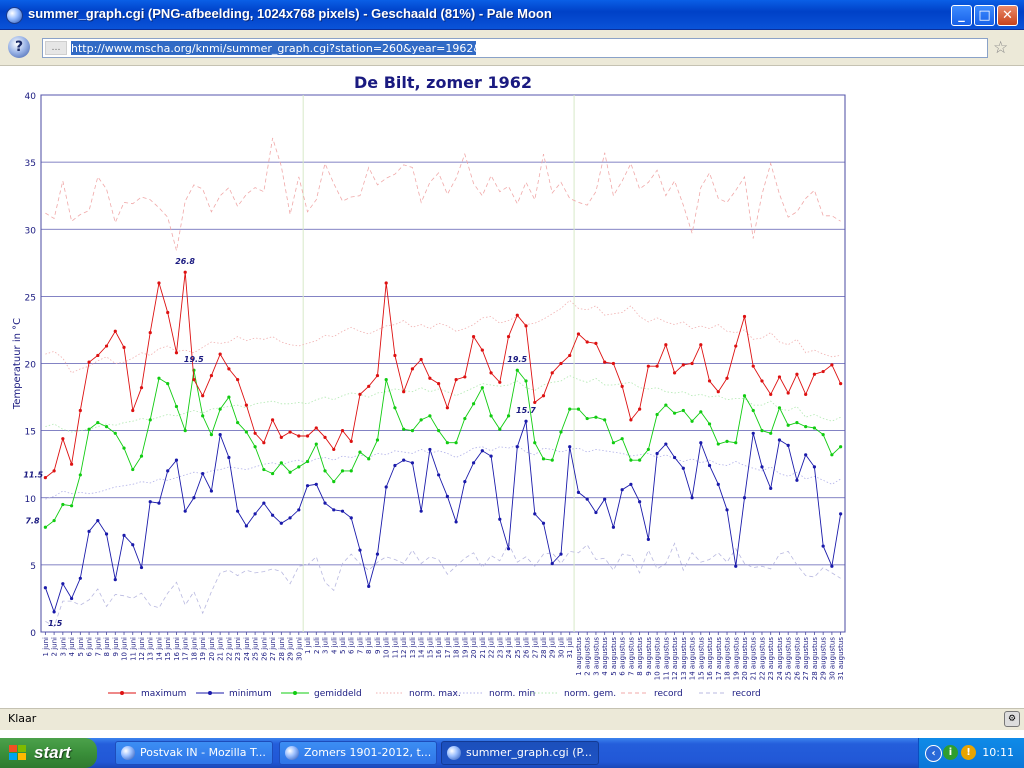 This screenshot has height=768, width=1024. What do you see at coordinates (1000, 48) in the screenshot?
I see `bookmark-star-icon: ☆` at bounding box center [1000, 48].